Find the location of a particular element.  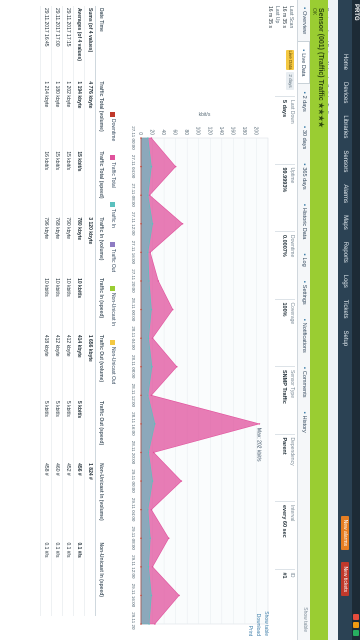

column-header: Non-Unicast In (volume) is located at coordinates (100, 501).